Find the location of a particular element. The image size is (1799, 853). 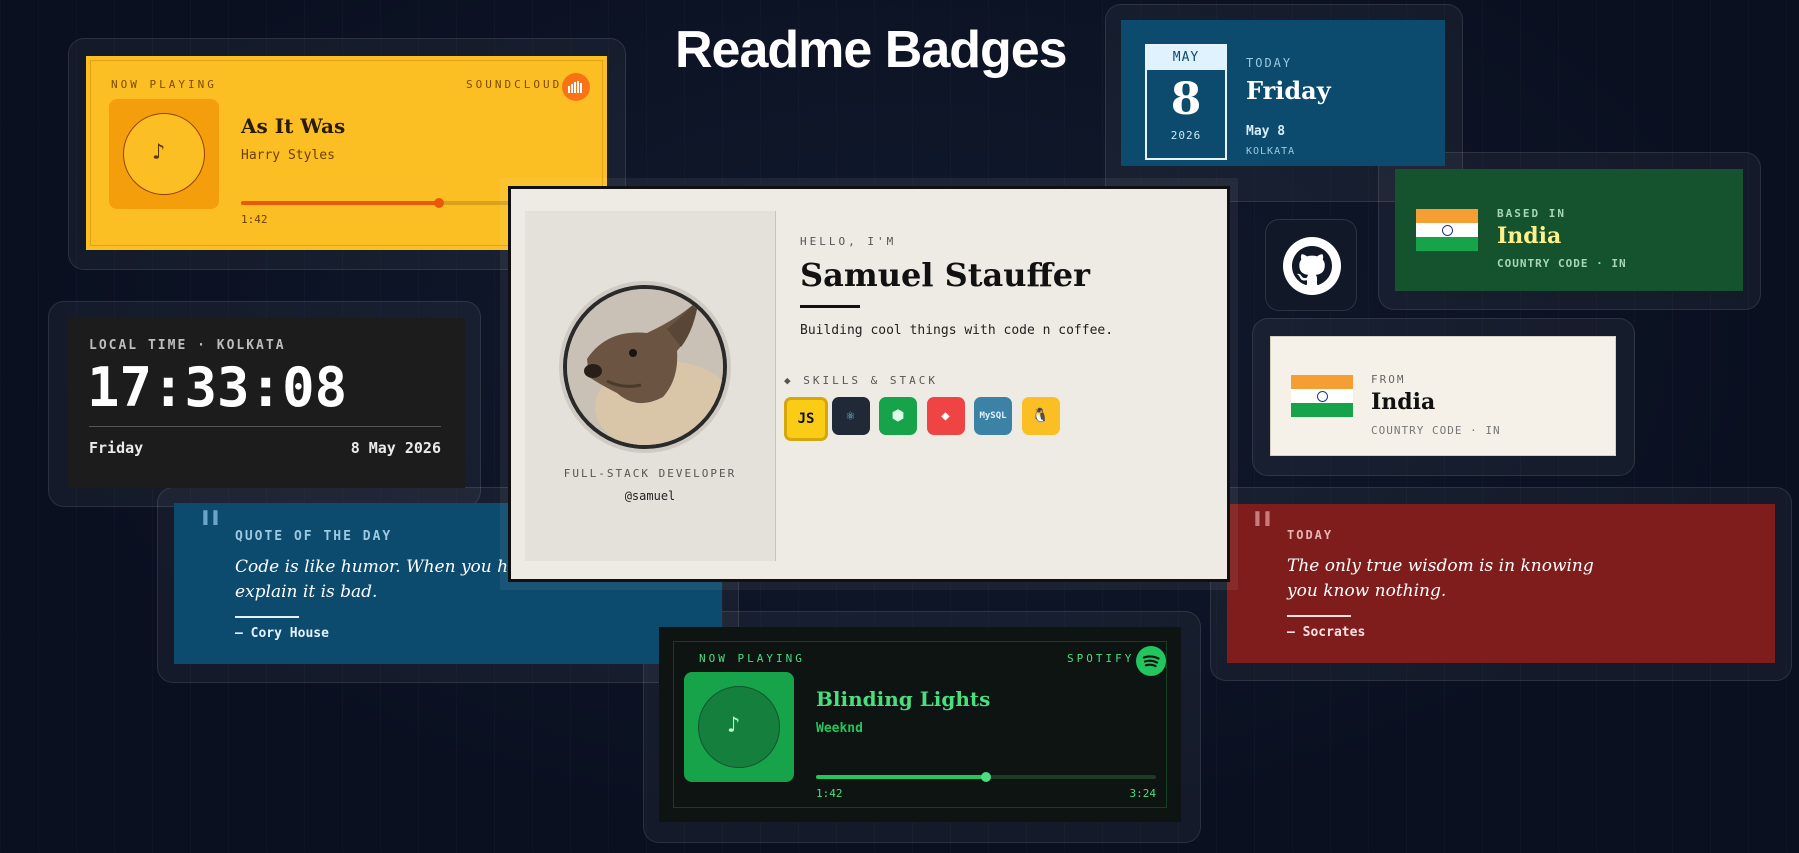

mysql-icon: MySQL is located at coordinates (993, 416).